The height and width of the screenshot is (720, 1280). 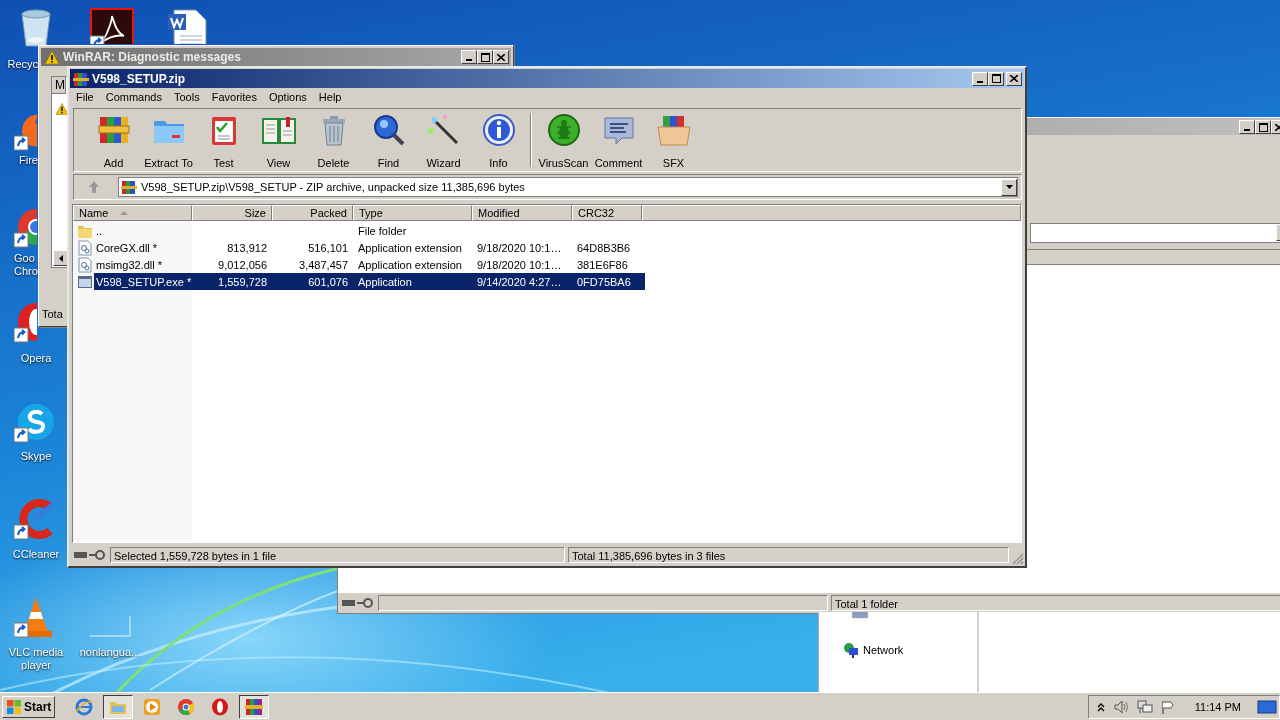 I want to click on path-field: V598_SETUP.zip\V598_SETUP - ZIP archive, unpacked size 11,385,696 bytes, so click(x=568, y=187).